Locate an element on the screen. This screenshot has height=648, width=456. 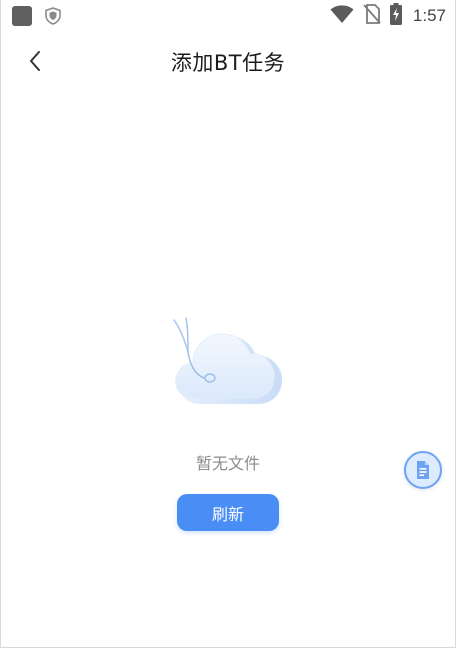
page-title: 添加BT任务 is located at coordinates (228, 63).